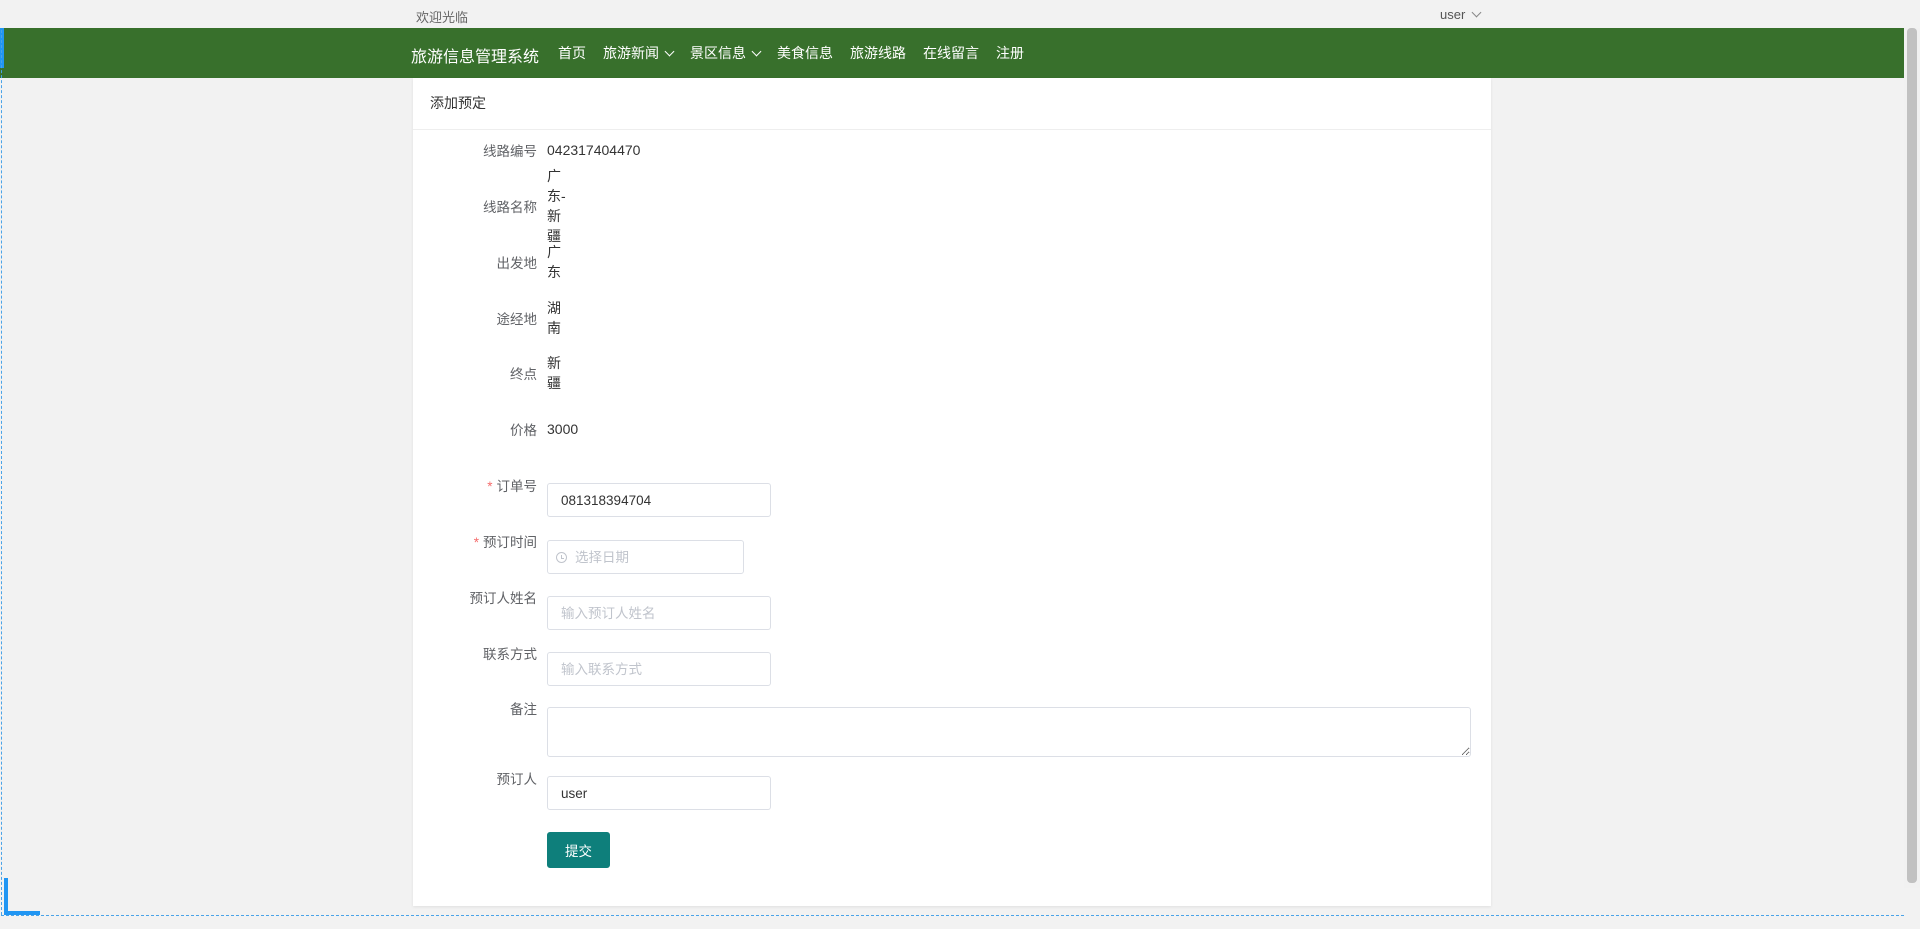  I want to click on nav-item-messages: 在线留言, so click(951, 53).